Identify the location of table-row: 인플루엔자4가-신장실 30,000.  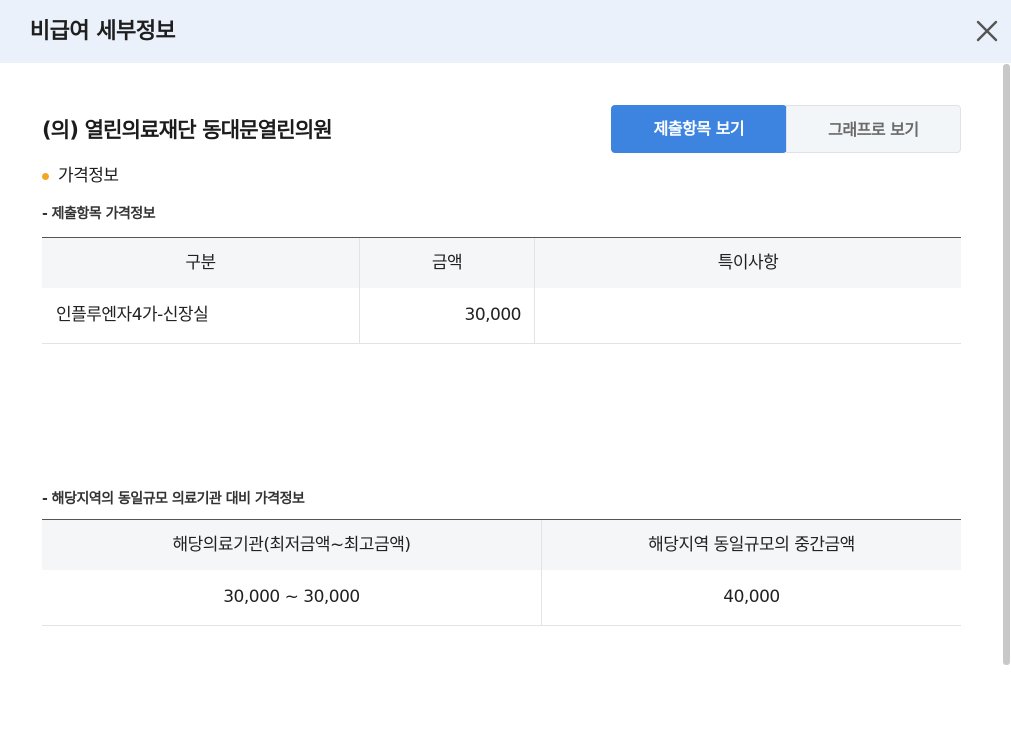
(501, 316).